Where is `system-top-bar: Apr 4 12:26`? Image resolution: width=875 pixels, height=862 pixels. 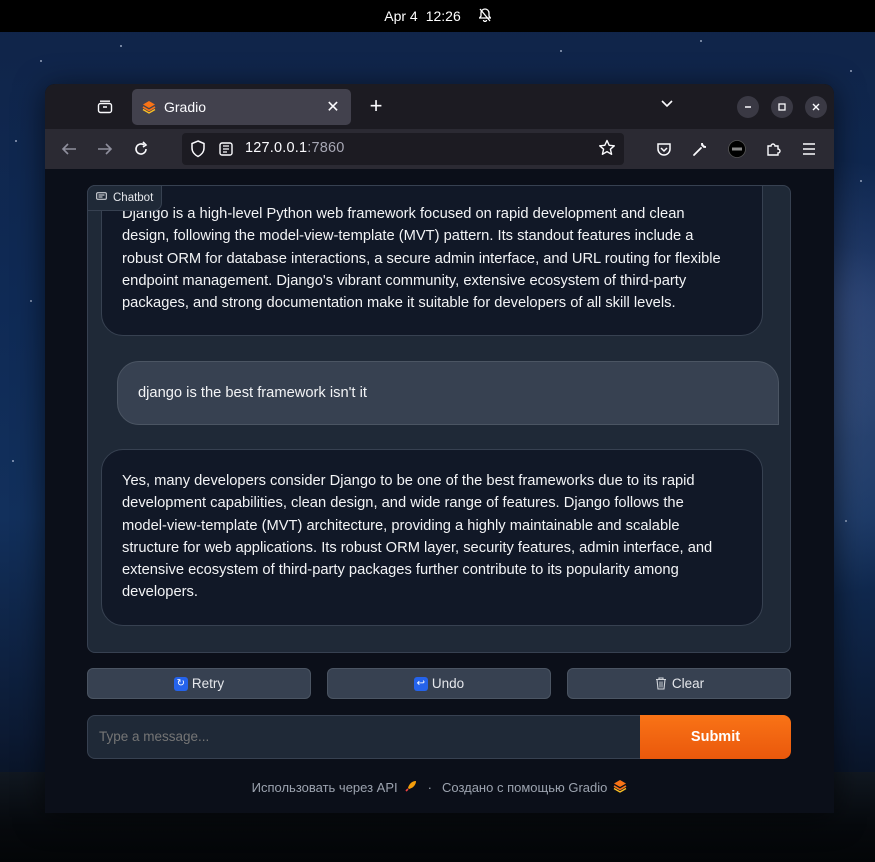 system-top-bar: Apr 4 12:26 is located at coordinates (437, 16).